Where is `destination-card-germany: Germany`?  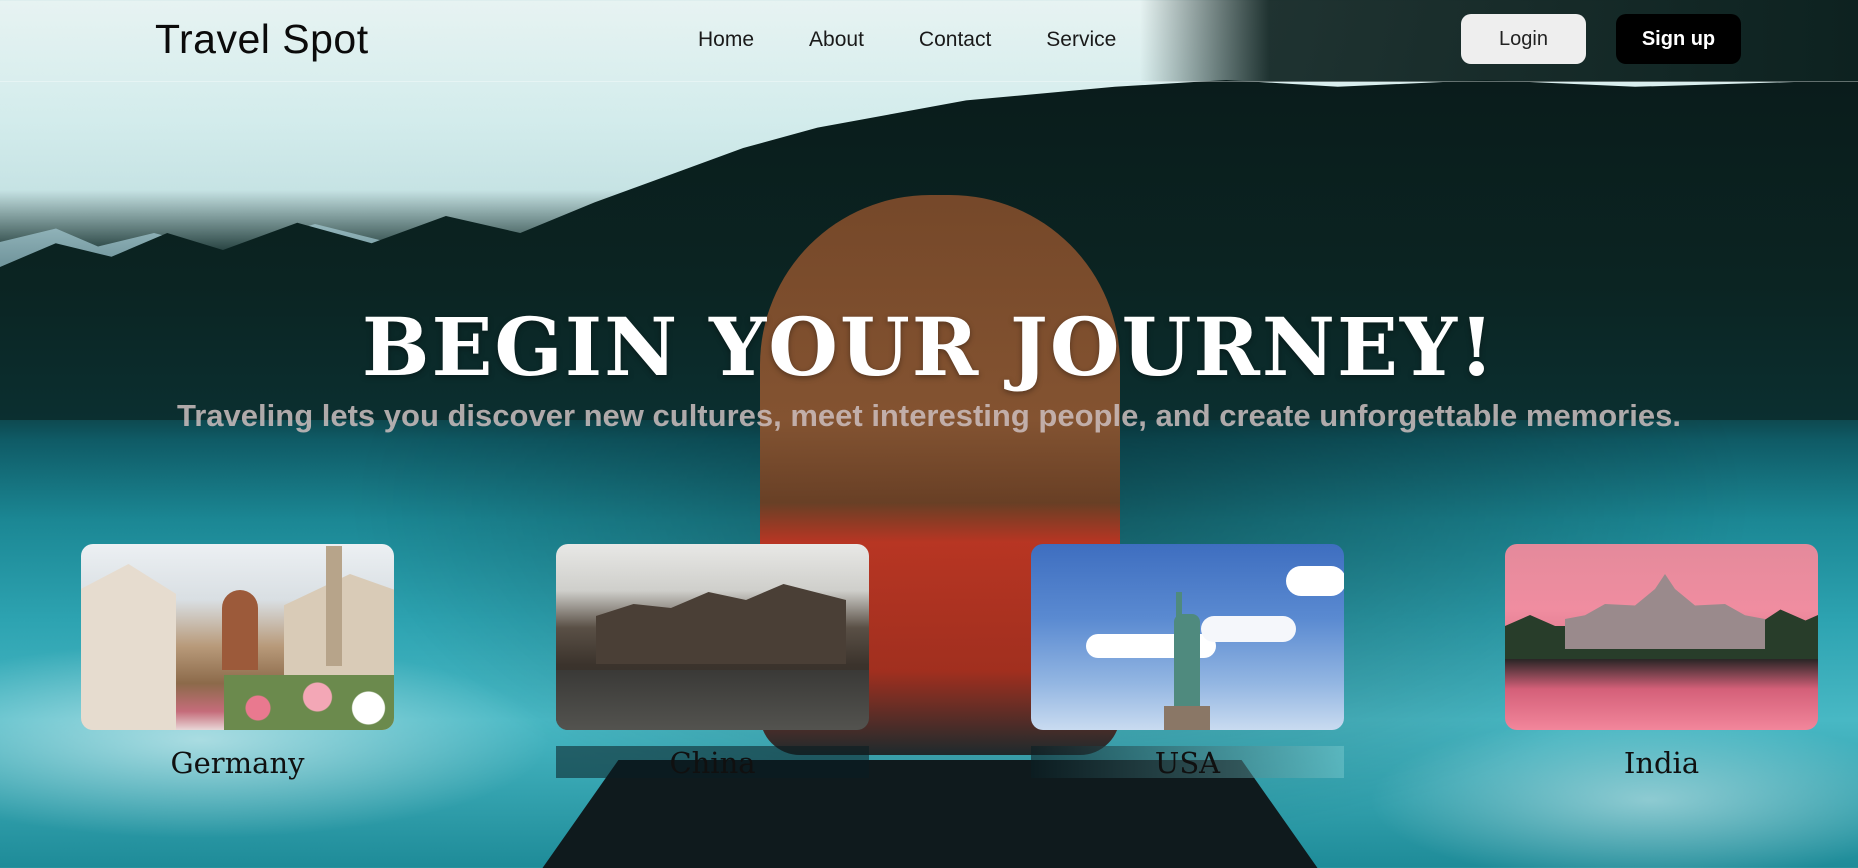
destination-card-germany: Germany is located at coordinates (237, 662).